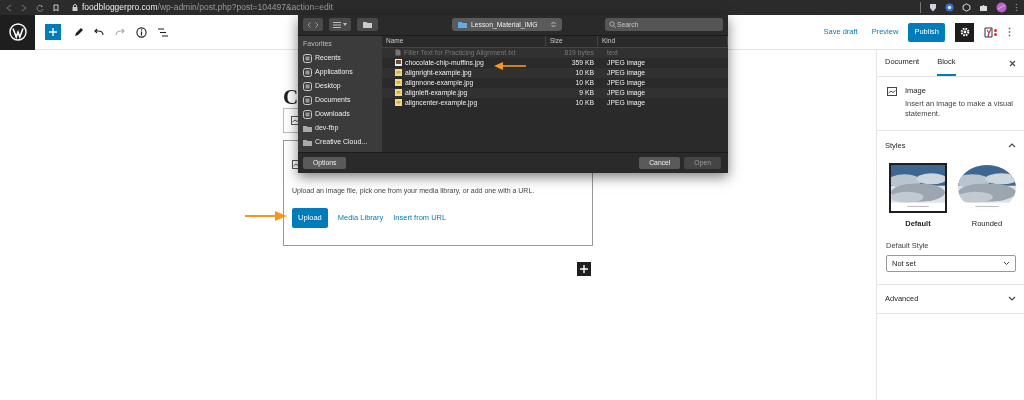  What do you see at coordinates (991, 32) in the screenshot?
I see `plugin-icon` at bounding box center [991, 32].